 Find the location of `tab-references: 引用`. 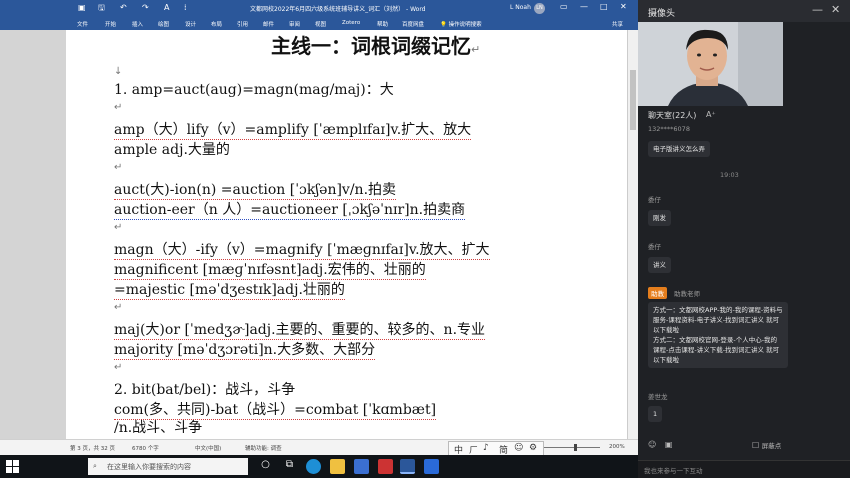

tab-references: 引用 is located at coordinates (242, 24).